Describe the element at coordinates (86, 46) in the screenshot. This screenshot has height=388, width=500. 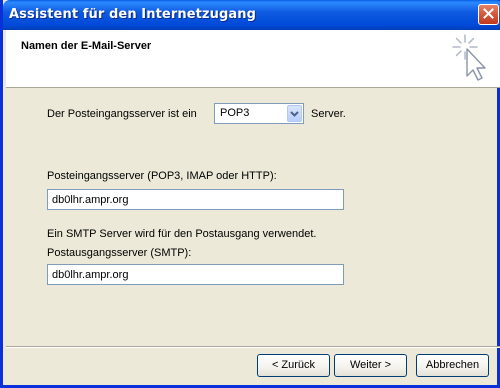
I see `page-title: Namen der E-Mail-Server` at that location.